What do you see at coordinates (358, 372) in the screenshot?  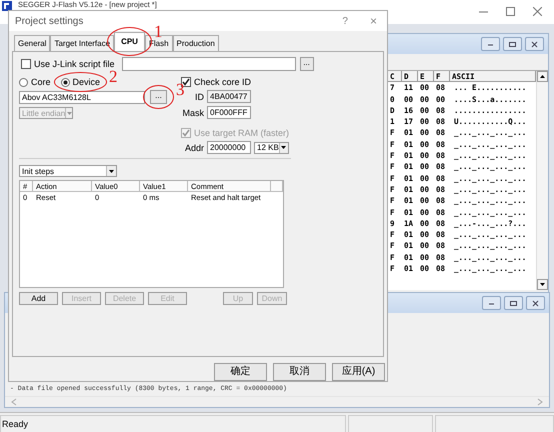 I see `button: 应用(A)` at bounding box center [358, 372].